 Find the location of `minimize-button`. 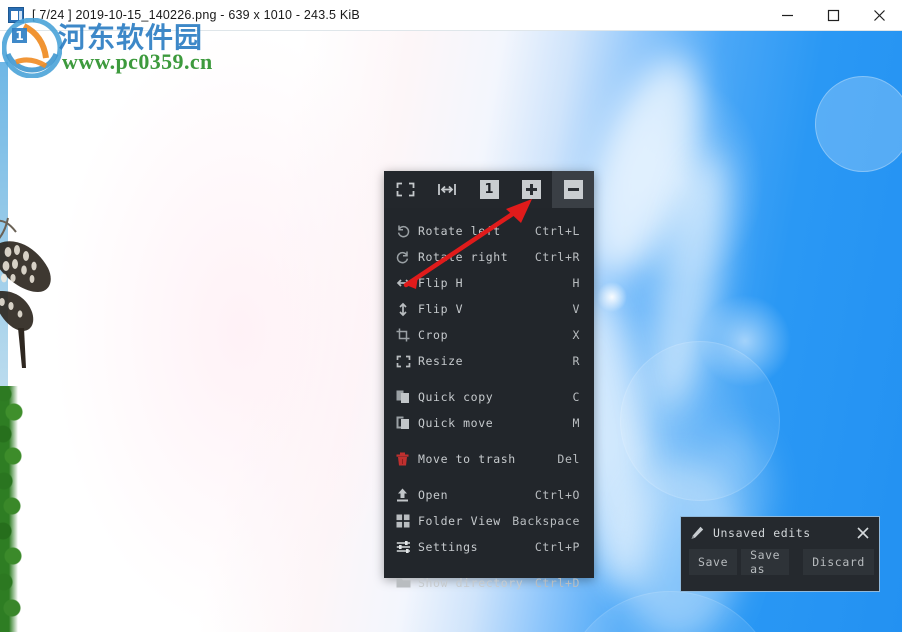

minimize-button is located at coordinates (787, 15).